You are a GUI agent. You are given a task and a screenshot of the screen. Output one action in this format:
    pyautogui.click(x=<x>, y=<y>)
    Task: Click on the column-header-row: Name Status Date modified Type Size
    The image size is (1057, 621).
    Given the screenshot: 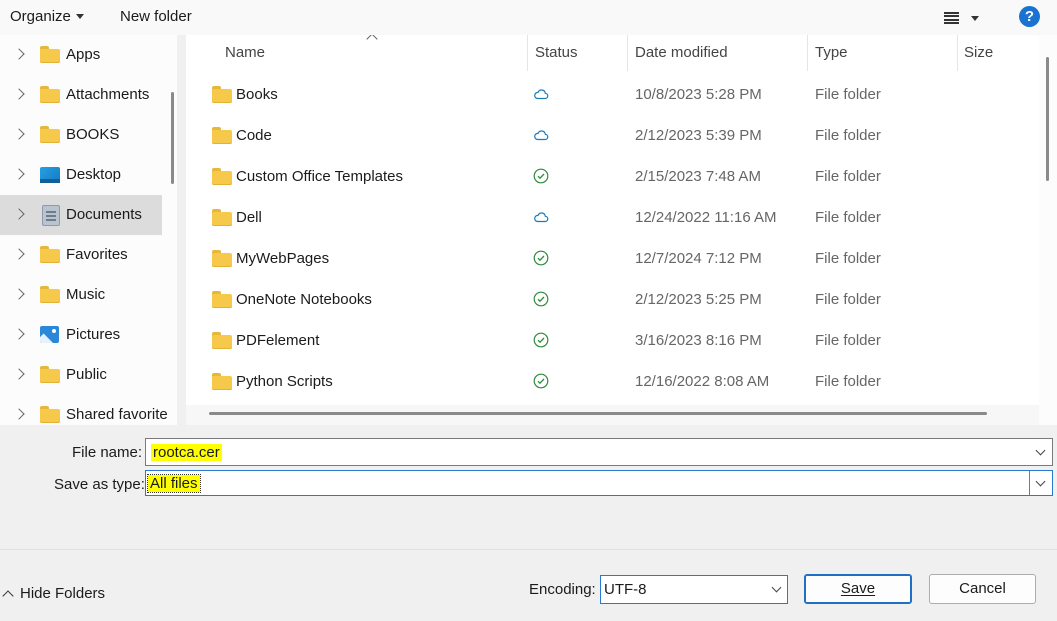 What is the action you would take?
    pyautogui.click(x=612, y=53)
    